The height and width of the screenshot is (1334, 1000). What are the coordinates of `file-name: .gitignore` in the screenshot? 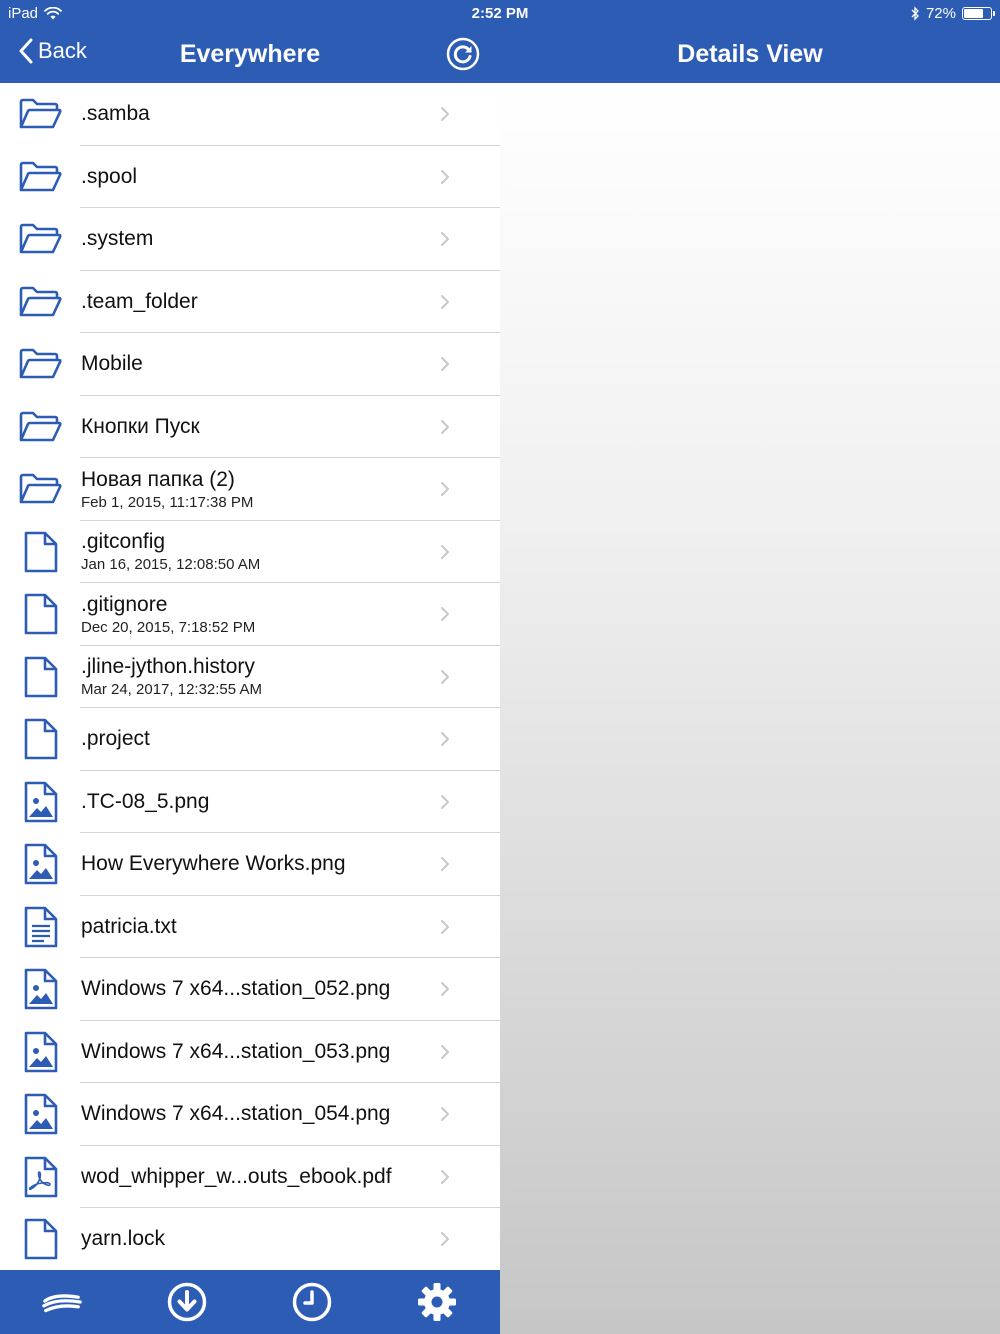 It's located at (124, 604).